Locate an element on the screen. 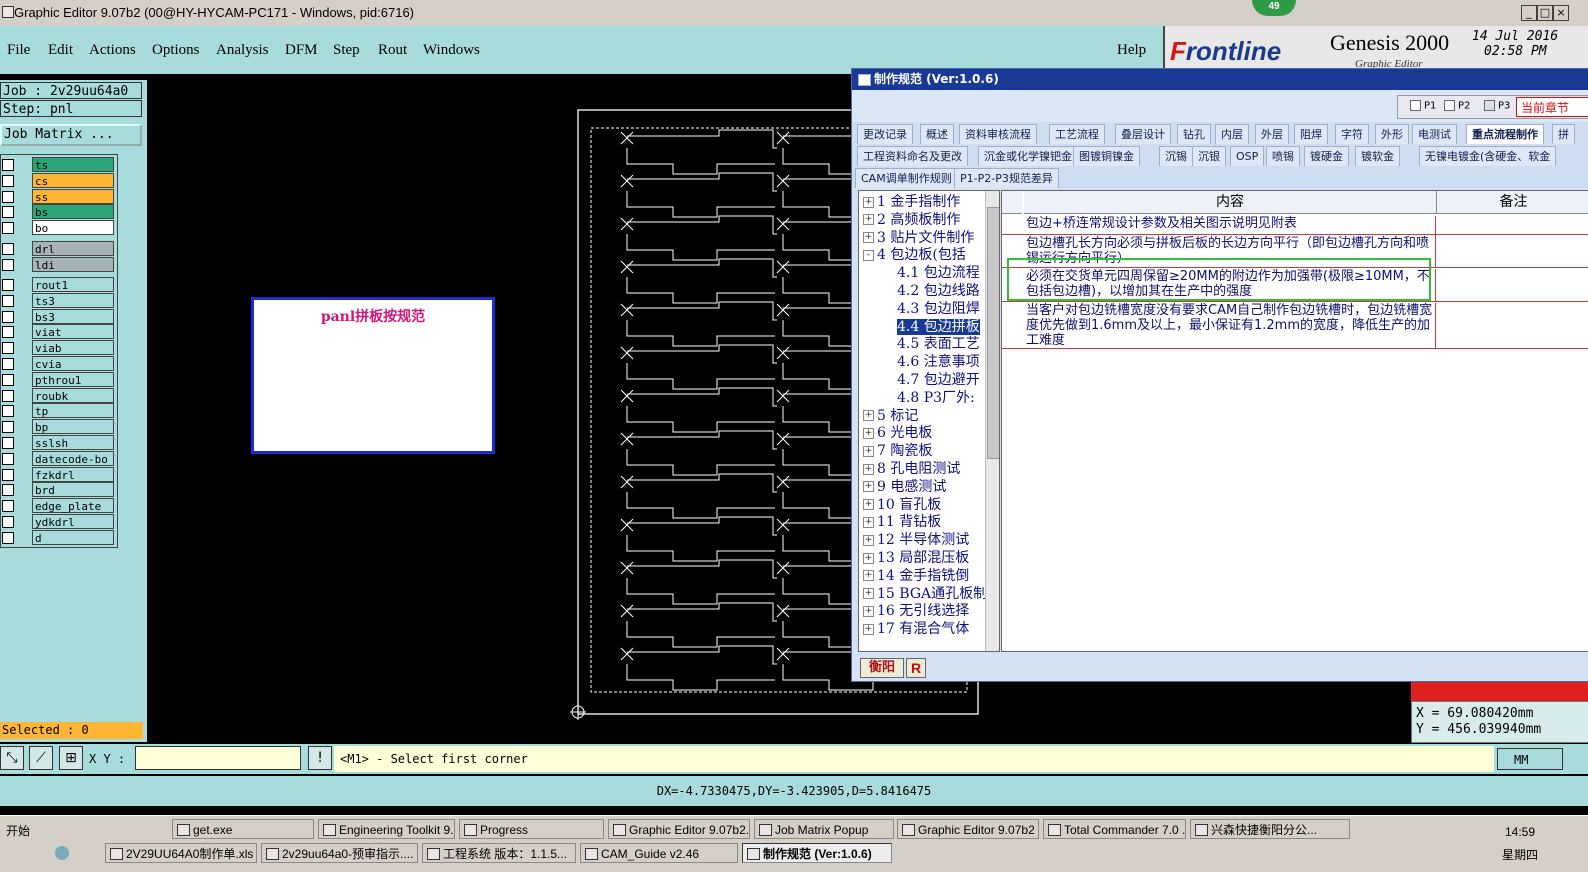 The width and height of the screenshot is (1588, 872). layer-row-ts3: ts3 is located at coordinates (58, 300).